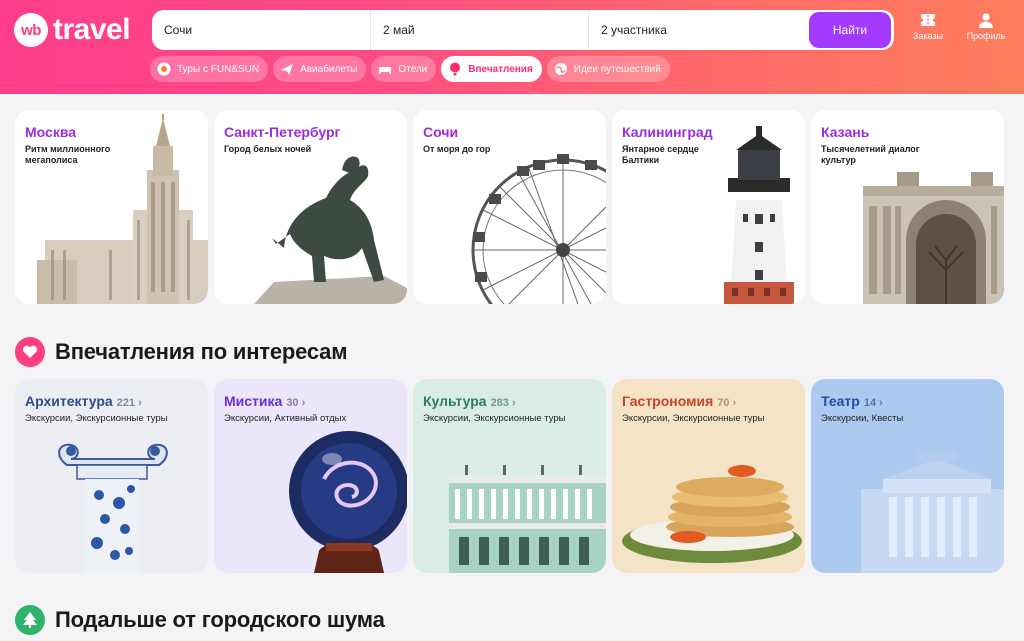 This screenshot has height=641, width=1024. I want to click on sun-icon, so click(164, 69).